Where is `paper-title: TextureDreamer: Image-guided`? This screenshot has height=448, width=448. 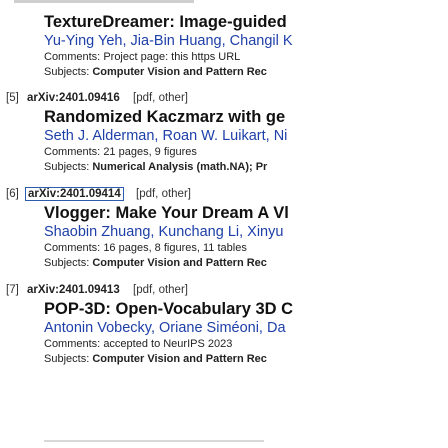
paper-title: TextureDreamer: Image-guided is located at coordinates (246, 22).